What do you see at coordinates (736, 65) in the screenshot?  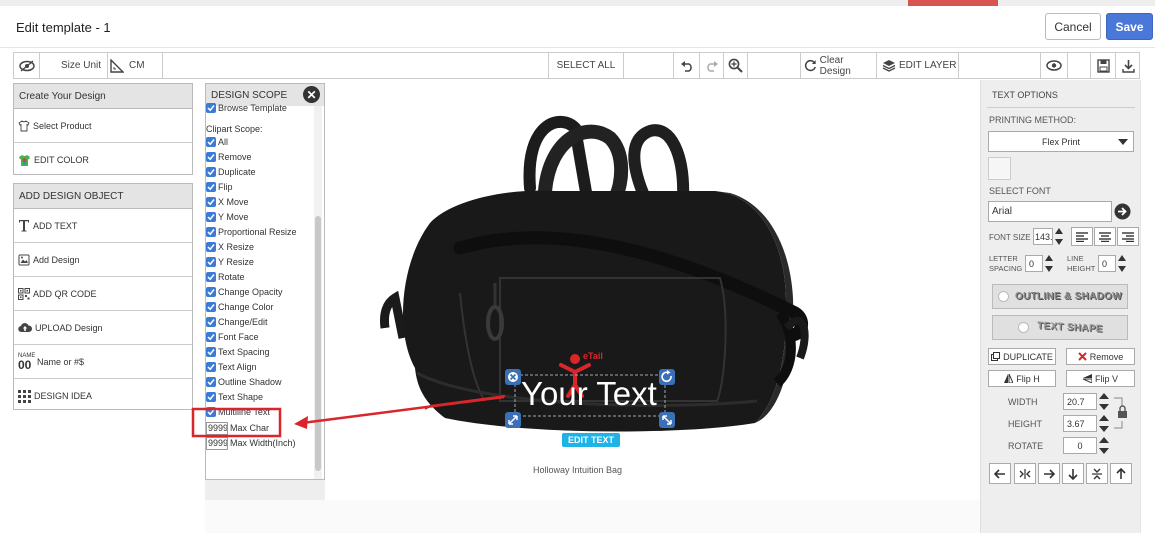 I see `zoom-button` at bounding box center [736, 65].